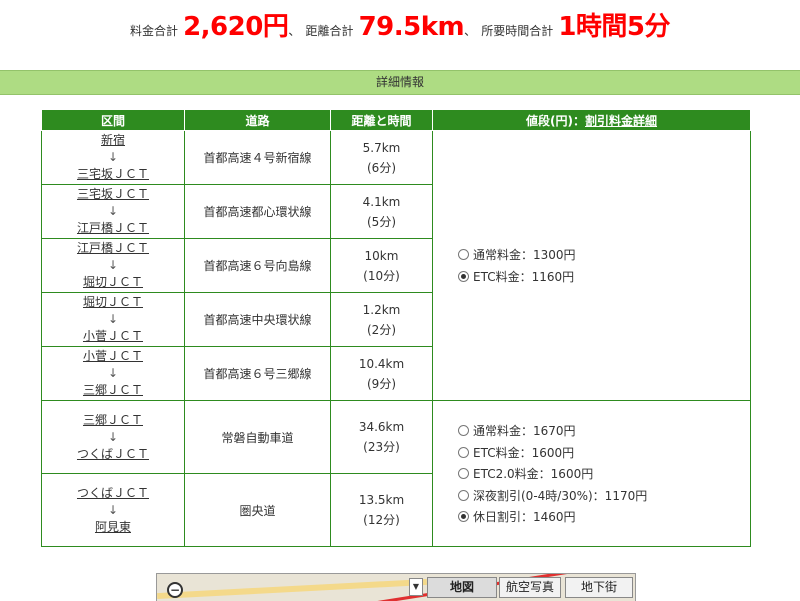 This screenshot has height=601, width=800. What do you see at coordinates (257, 437) in the screenshot?
I see `road-cell: 常磐自動車道` at bounding box center [257, 437].